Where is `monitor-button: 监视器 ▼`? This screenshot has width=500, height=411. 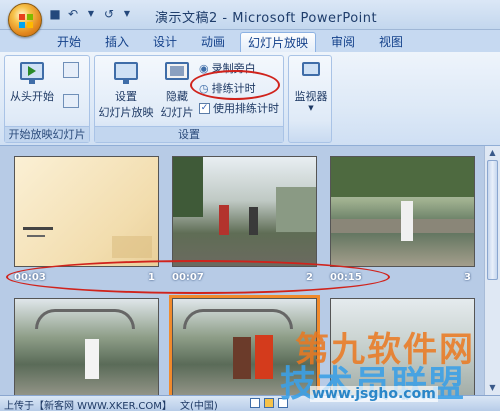
monitor-button: 监视器 ▼ is located at coordinates (311, 86).